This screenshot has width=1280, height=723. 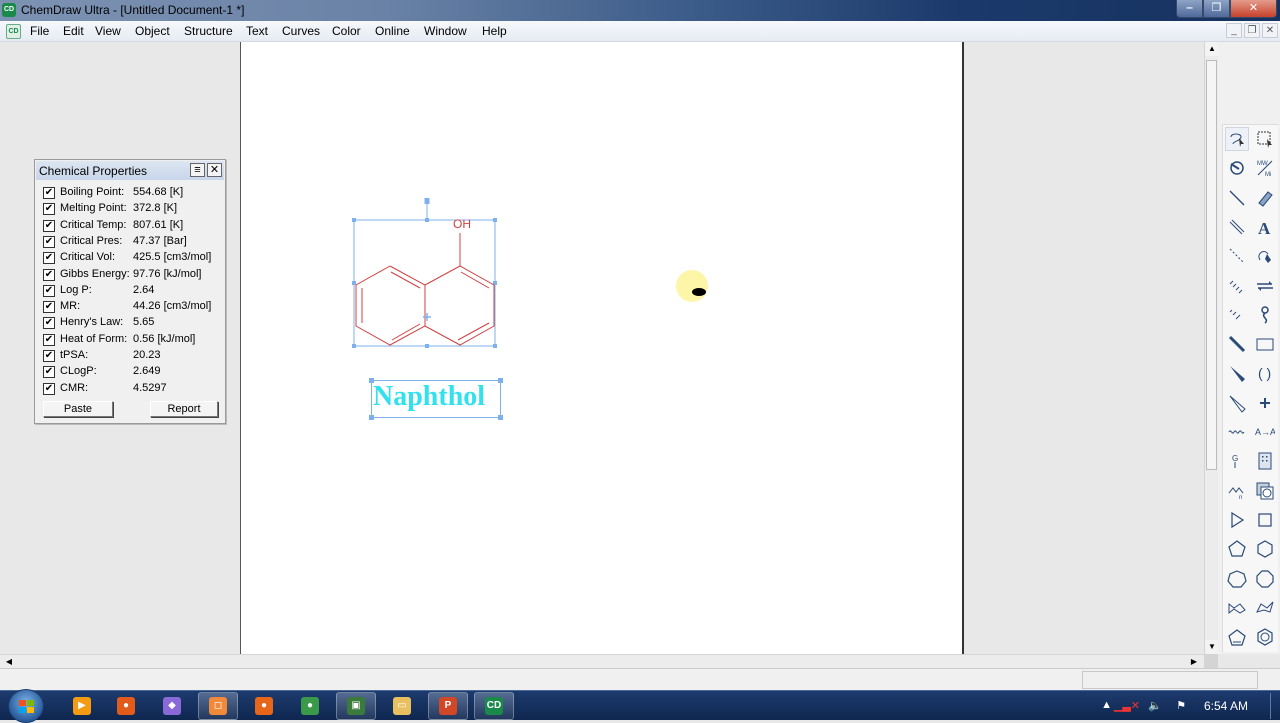 I want to click on maximize-button: ❐, so click(x=1216, y=9).